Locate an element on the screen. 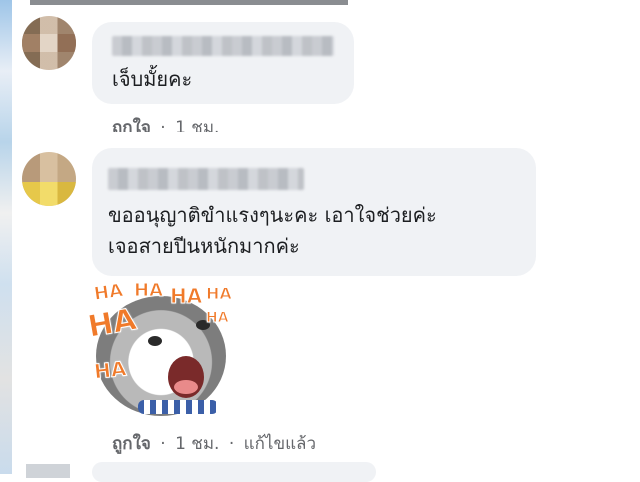  comment-bubble is located at coordinates (234, 472).